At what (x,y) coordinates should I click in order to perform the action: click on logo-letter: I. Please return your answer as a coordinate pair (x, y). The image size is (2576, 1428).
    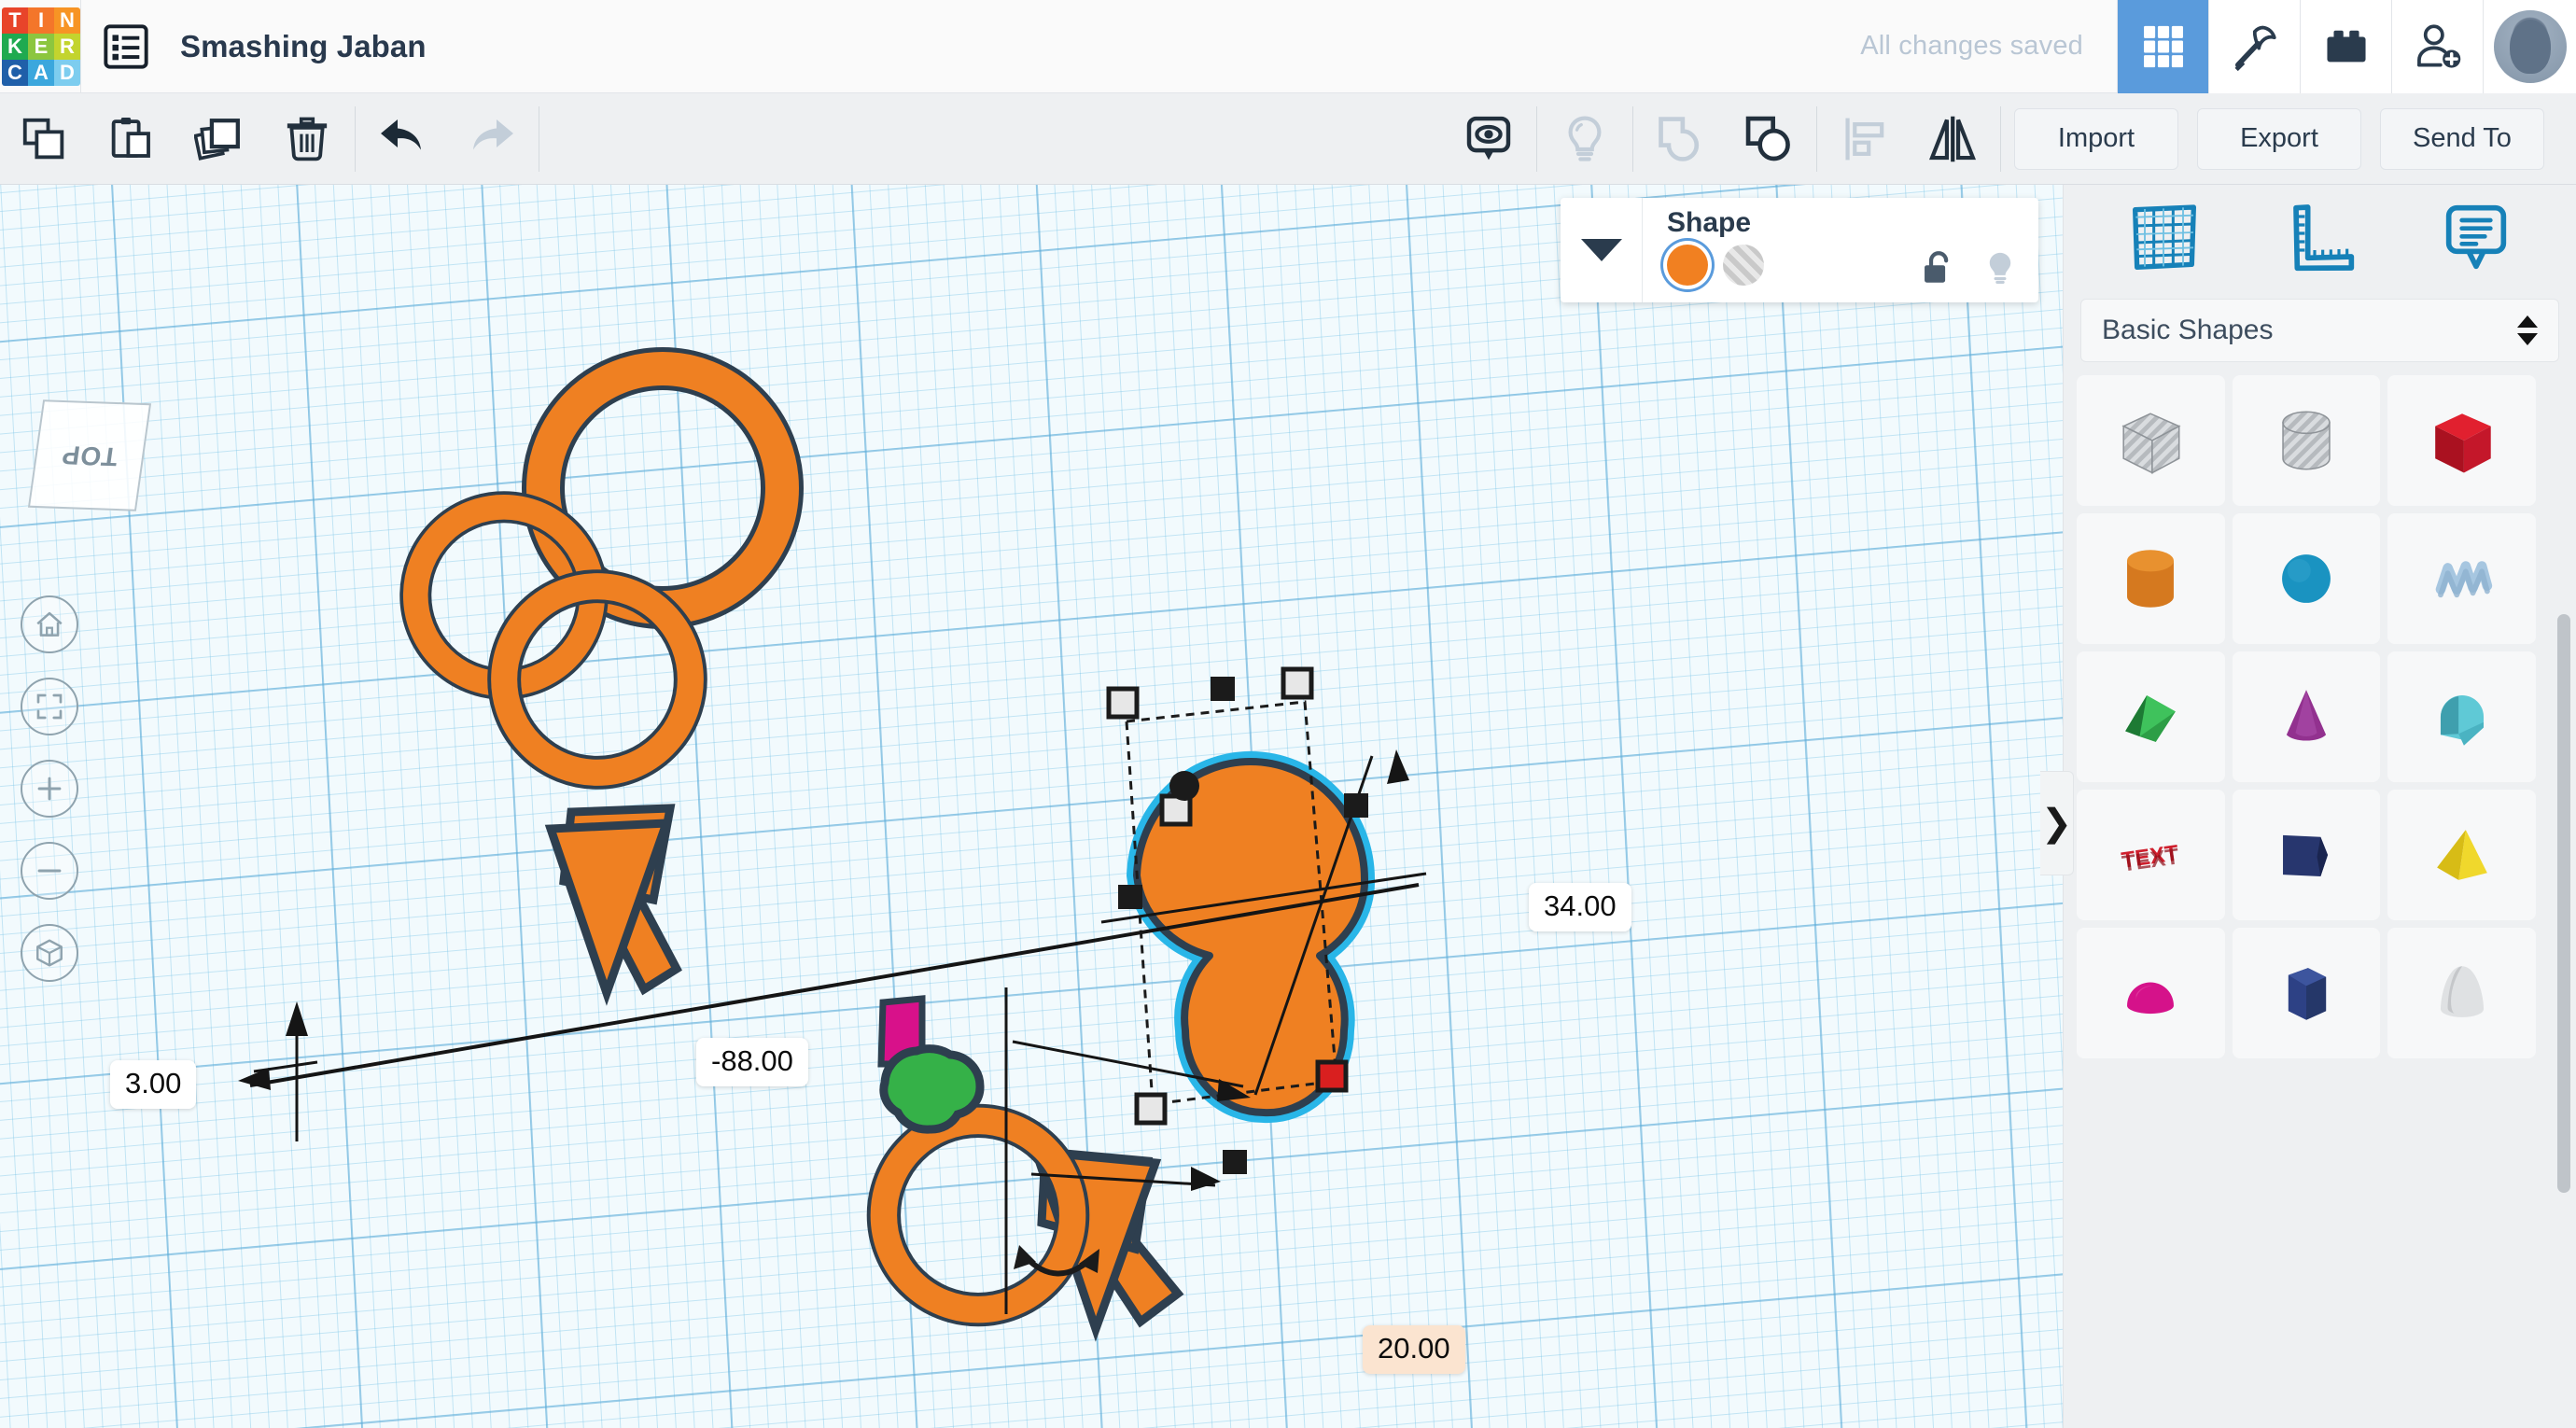
    Looking at the image, I should click on (41, 20).